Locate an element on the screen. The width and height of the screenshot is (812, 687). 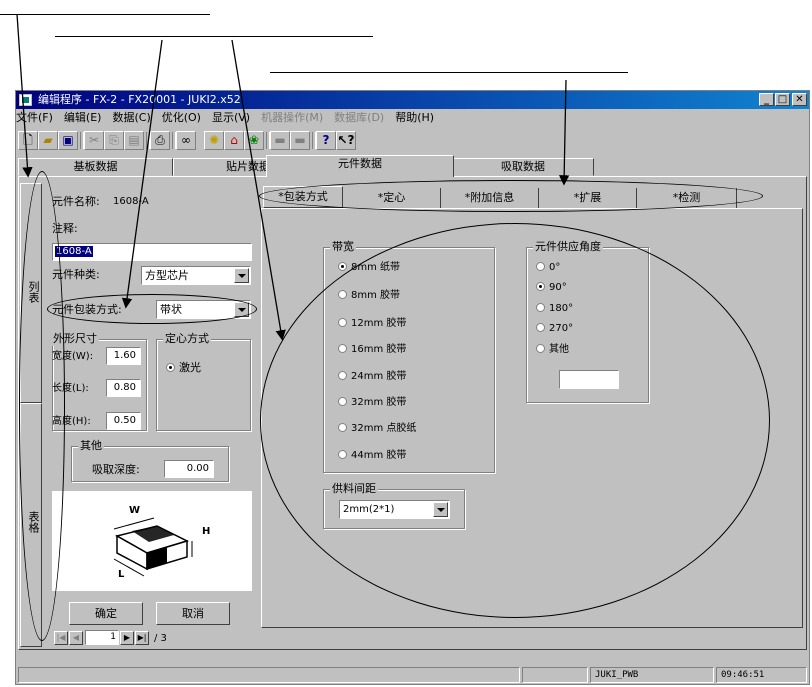
lightbulb-icon: ✺ is located at coordinates (214, 140).